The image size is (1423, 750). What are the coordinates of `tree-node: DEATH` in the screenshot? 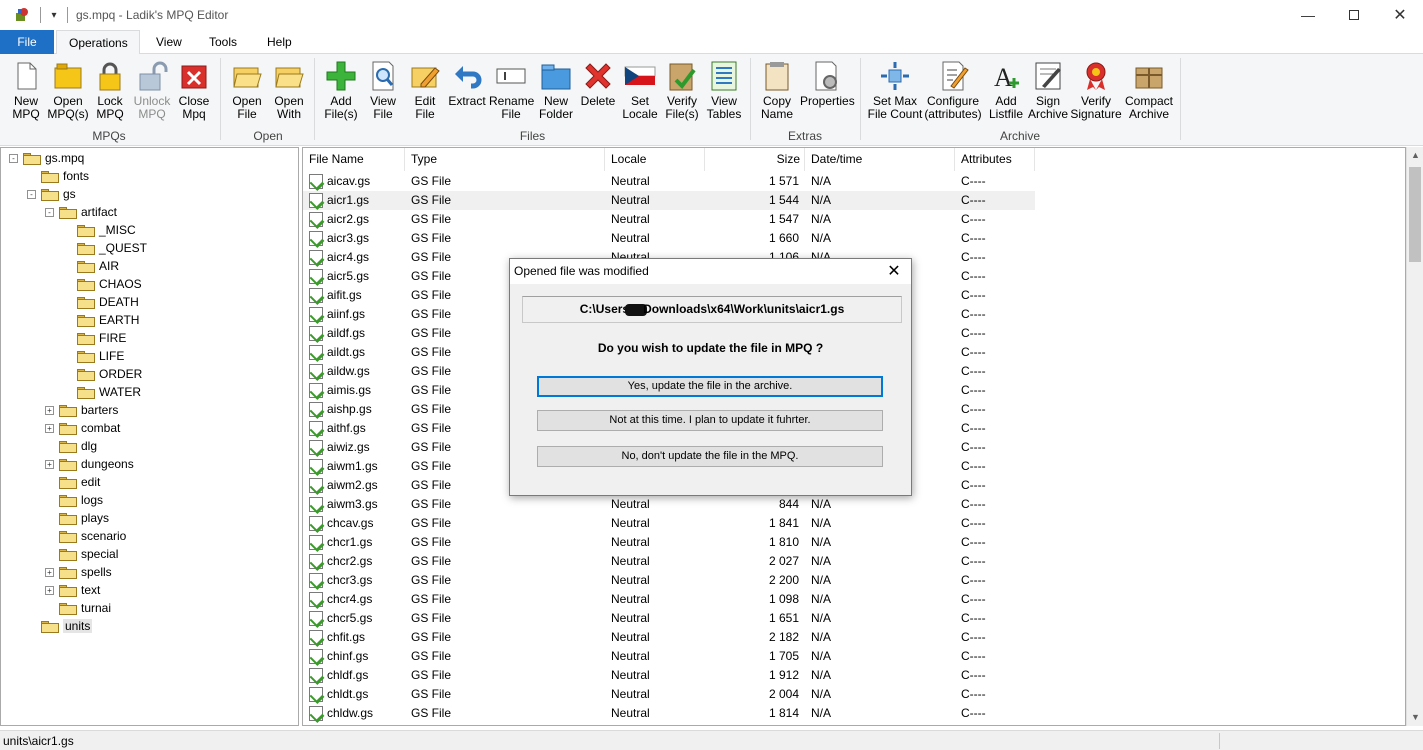 It's located at (101, 302).